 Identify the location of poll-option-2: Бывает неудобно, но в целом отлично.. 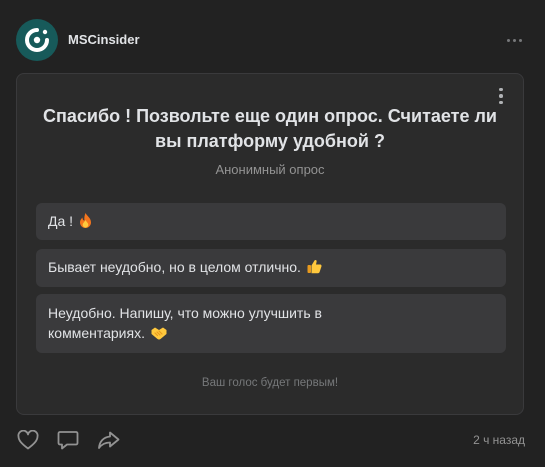
(271, 268).